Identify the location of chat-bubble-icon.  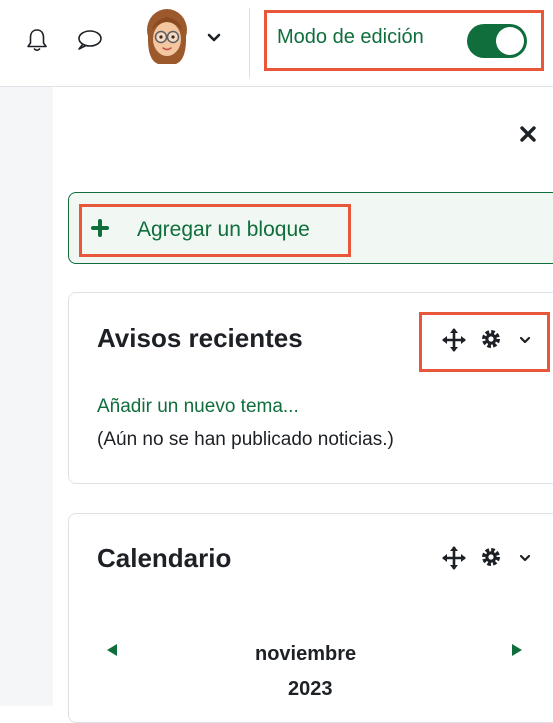
(89, 40).